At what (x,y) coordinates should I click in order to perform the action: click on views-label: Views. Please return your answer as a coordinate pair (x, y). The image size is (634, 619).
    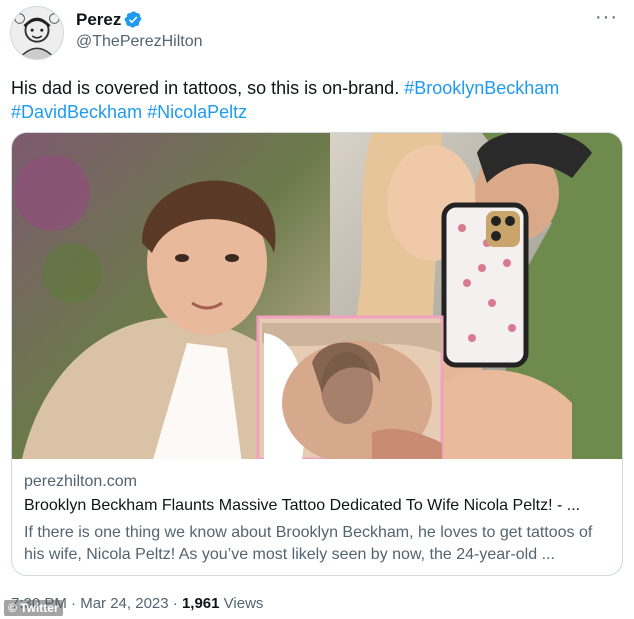
    Looking at the image, I should click on (243, 603).